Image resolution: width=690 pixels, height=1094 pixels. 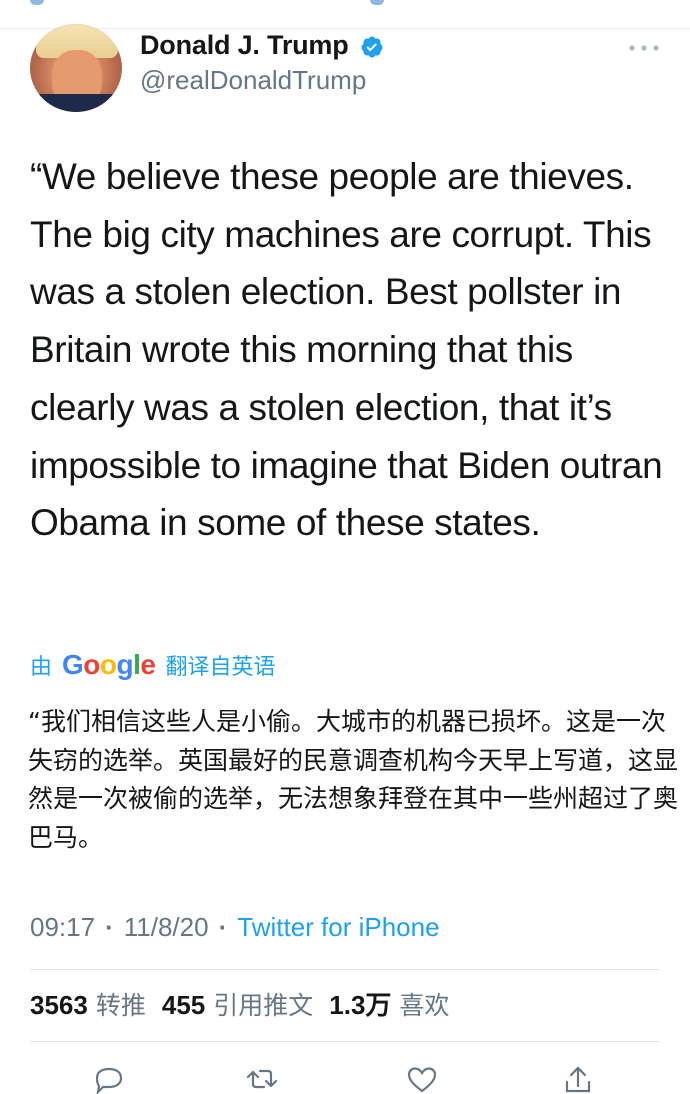 I want to click on retweets-stat: 3563 转推, so click(x=88, y=1004).